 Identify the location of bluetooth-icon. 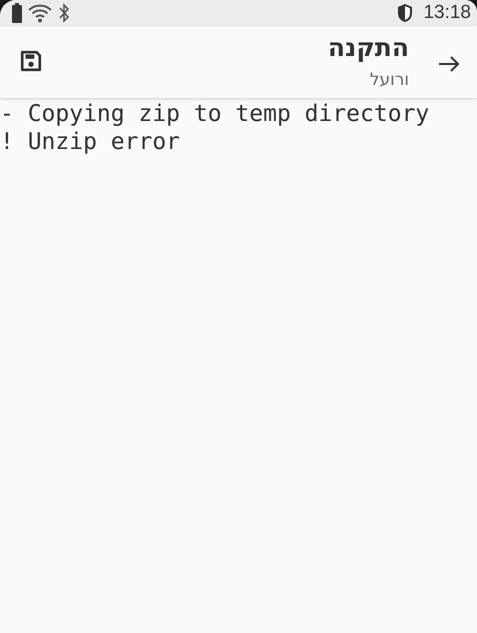
(64, 13).